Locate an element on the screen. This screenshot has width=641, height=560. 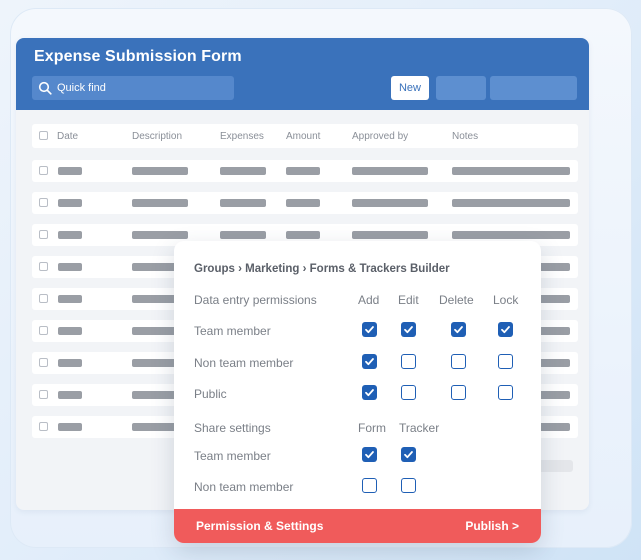
select-all-checkbox is located at coordinates (43, 135).